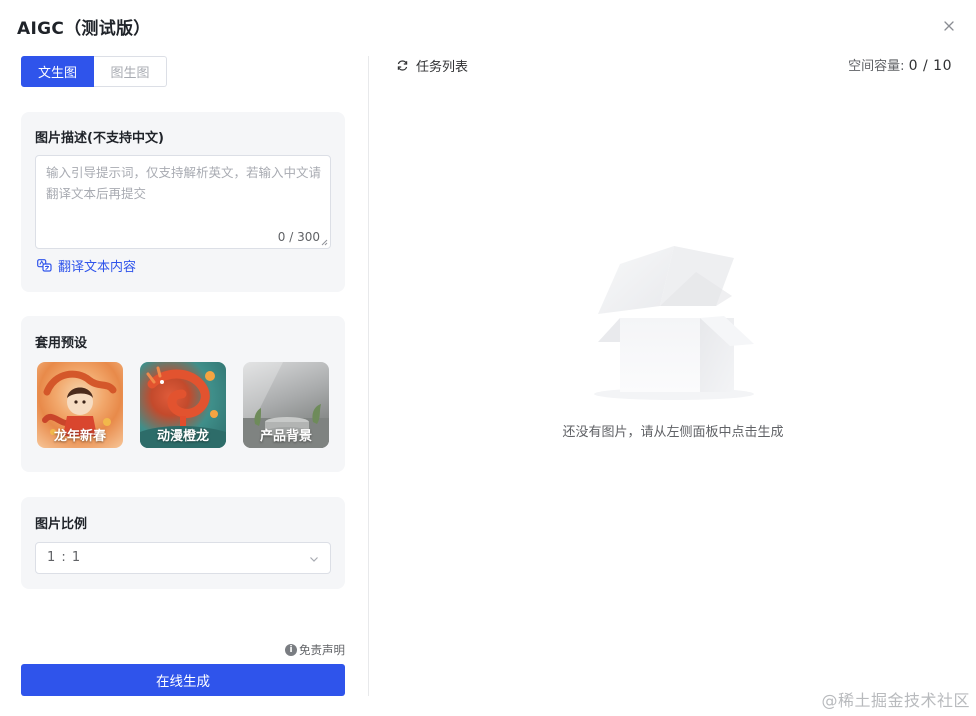 The image size is (976, 716). Describe the element at coordinates (184, 183) in the screenshot. I see `prompt-placeholder: 输入引导提示词，仅支持解析英文，若输入中文请翻译文本后再提交` at that location.